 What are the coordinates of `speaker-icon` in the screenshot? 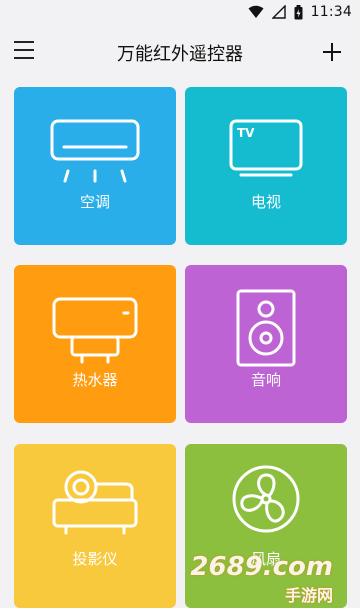 It's located at (266, 328).